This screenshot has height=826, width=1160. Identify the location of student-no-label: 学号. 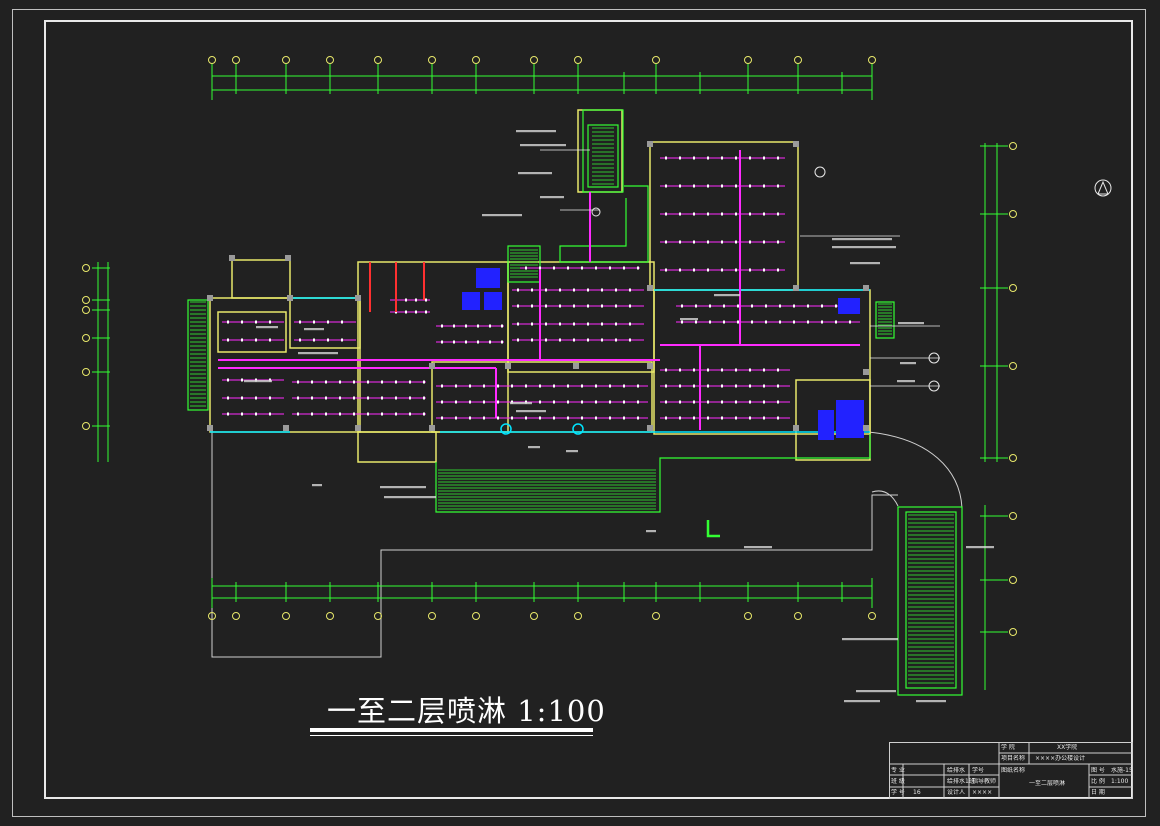
(978, 770).